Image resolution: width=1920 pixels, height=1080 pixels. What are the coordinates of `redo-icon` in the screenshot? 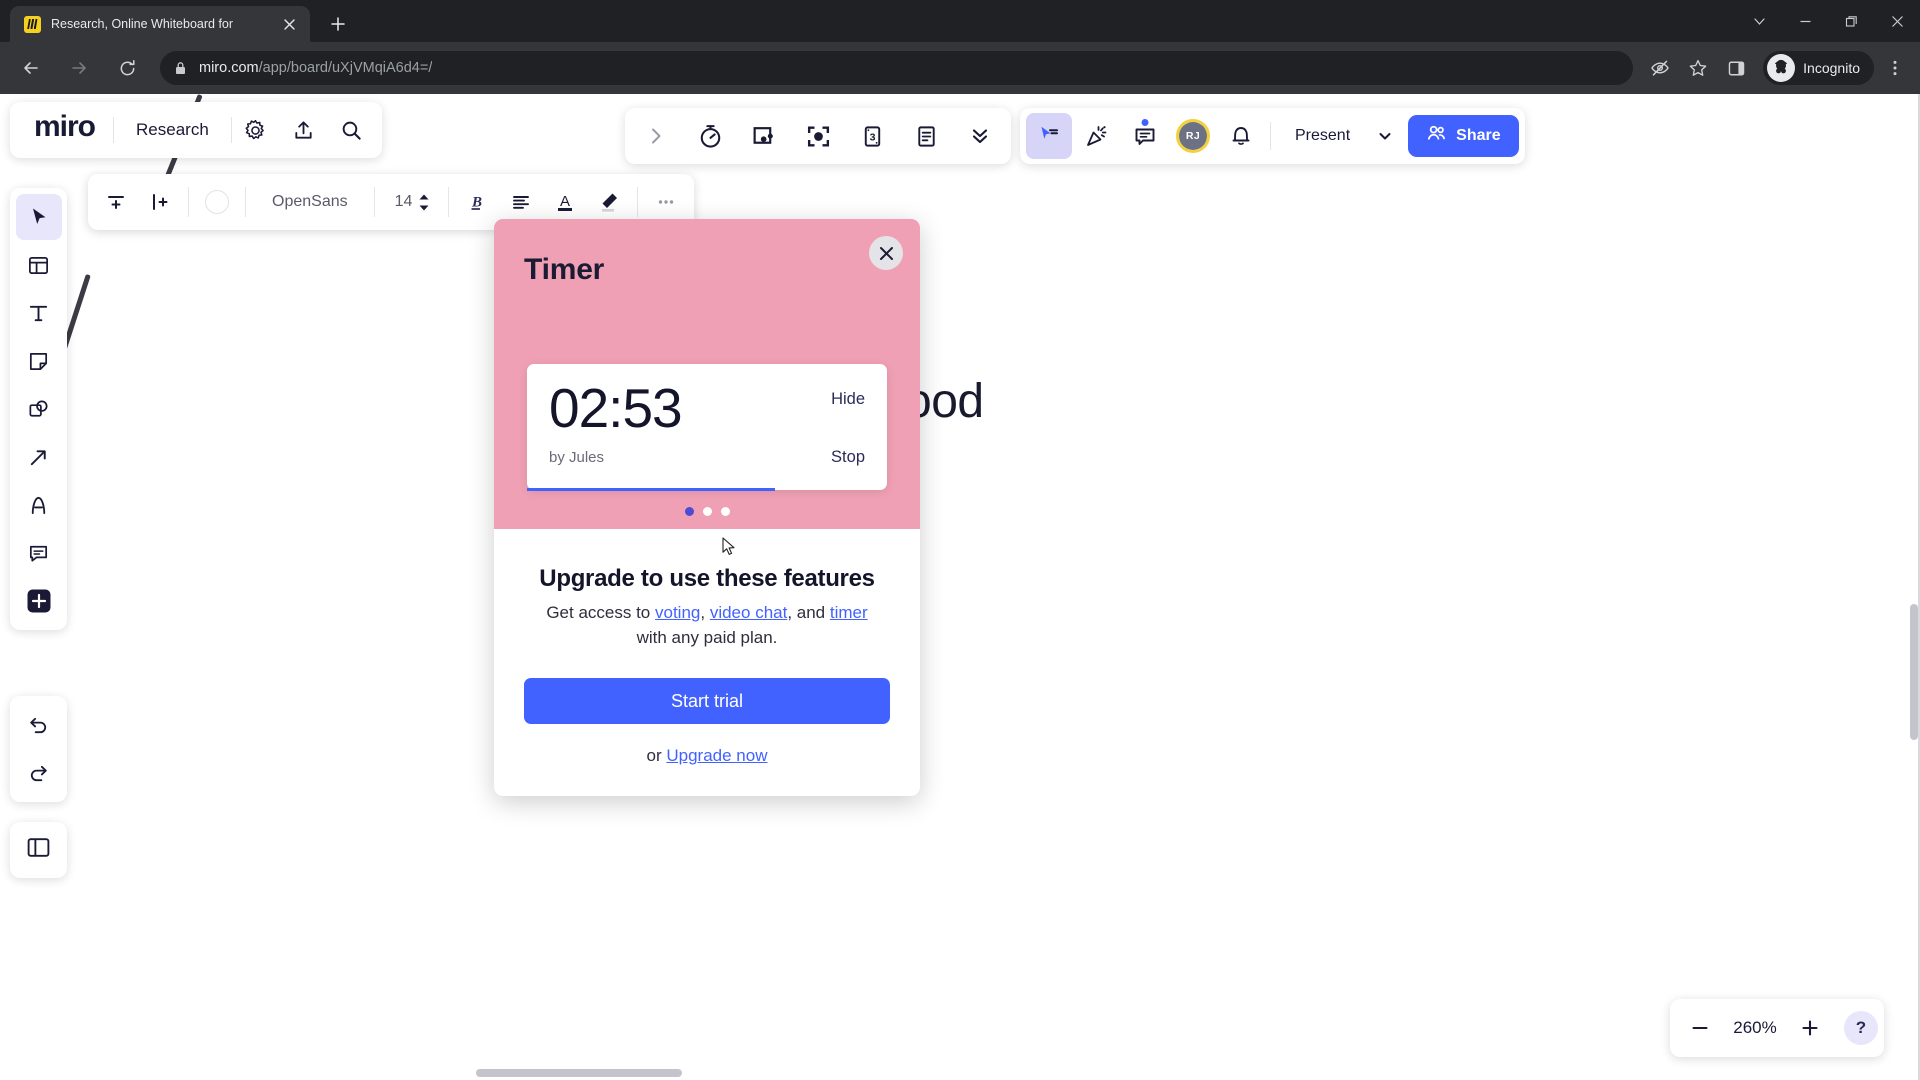 It's located at (39, 773).